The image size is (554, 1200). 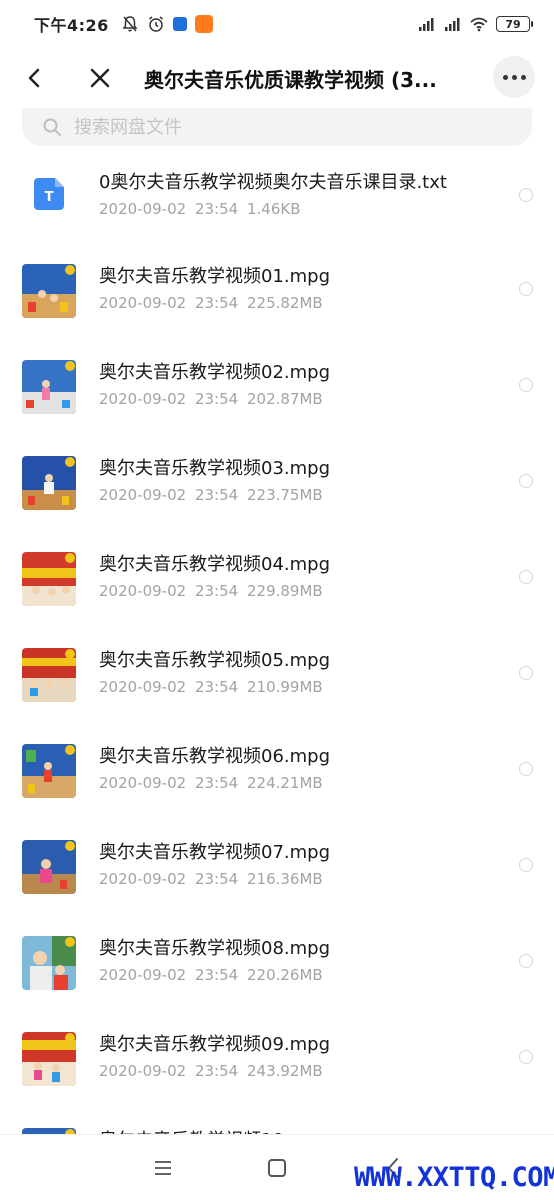 What do you see at coordinates (167, 24) in the screenshot?
I see `status-left-icons` at bounding box center [167, 24].